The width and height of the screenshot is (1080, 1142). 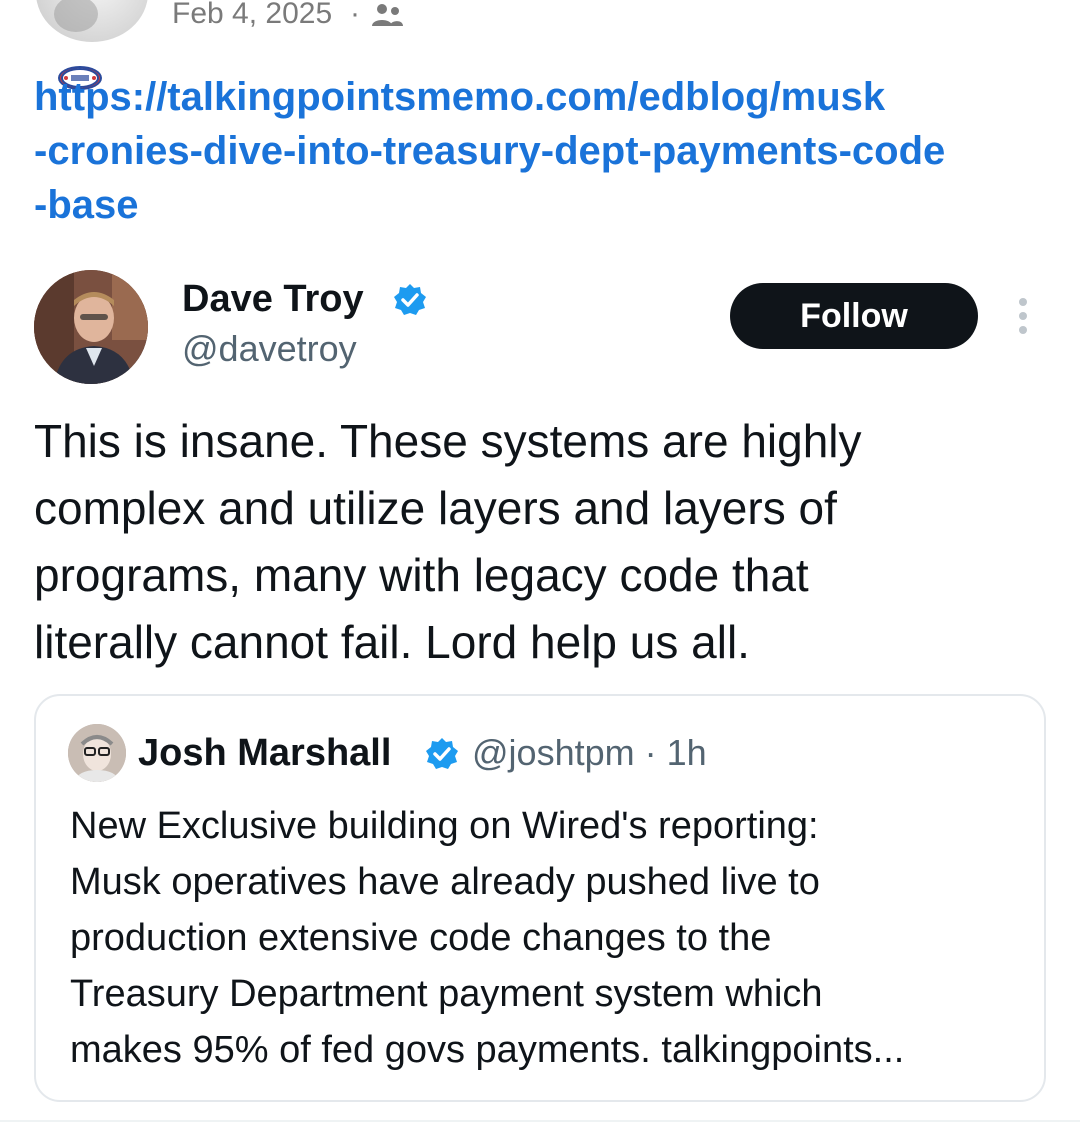 I want to click on divider, so click(x=540, y=1121).